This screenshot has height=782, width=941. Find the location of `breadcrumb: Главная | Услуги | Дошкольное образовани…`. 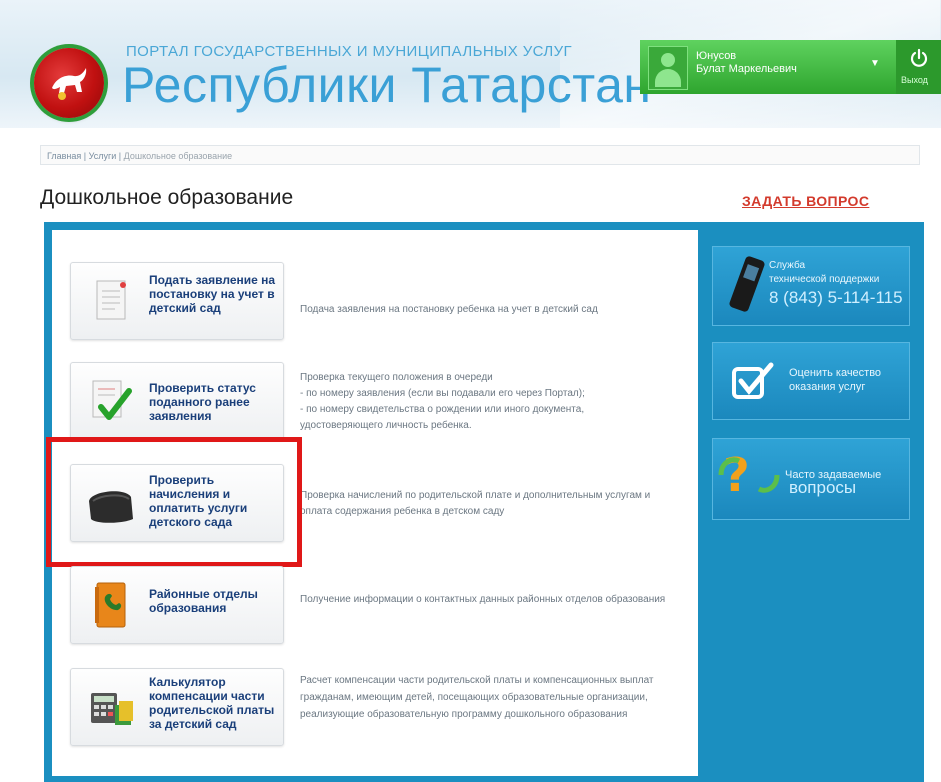

breadcrumb: Главная | Услуги | Дошкольное образовани… is located at coordinates (480, 155).